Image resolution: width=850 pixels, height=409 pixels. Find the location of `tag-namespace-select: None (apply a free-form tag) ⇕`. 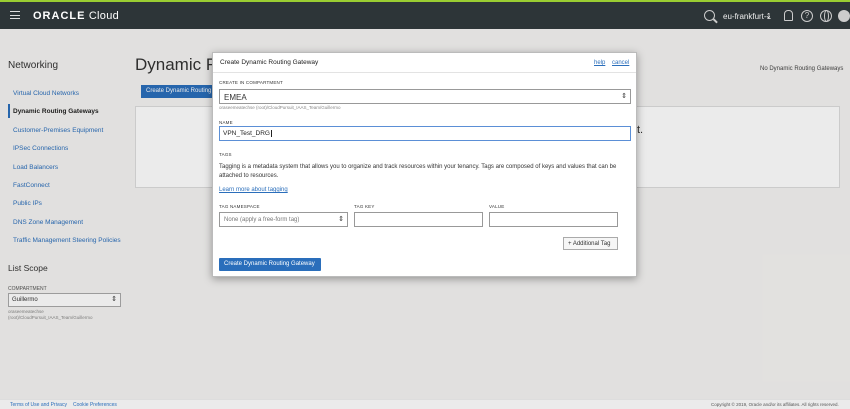

tag-namespace-select: None (apply a free-form tag) ⇕ is located at coordinates (283, 219).